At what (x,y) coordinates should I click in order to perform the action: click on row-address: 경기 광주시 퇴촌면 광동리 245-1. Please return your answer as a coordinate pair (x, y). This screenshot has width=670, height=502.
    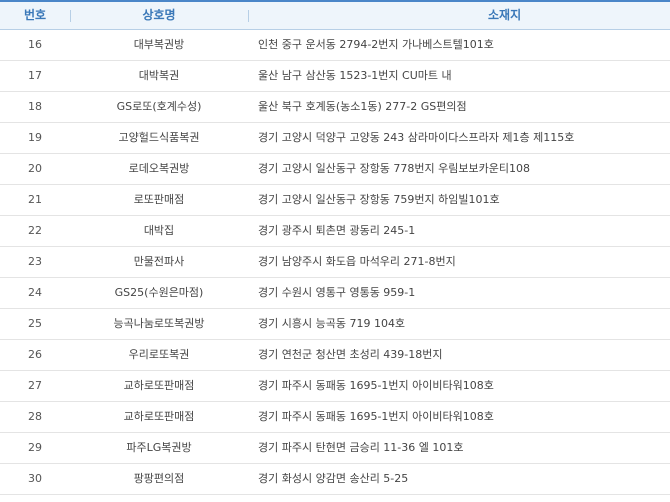
    Looking at the image, I should click on (337, 230).